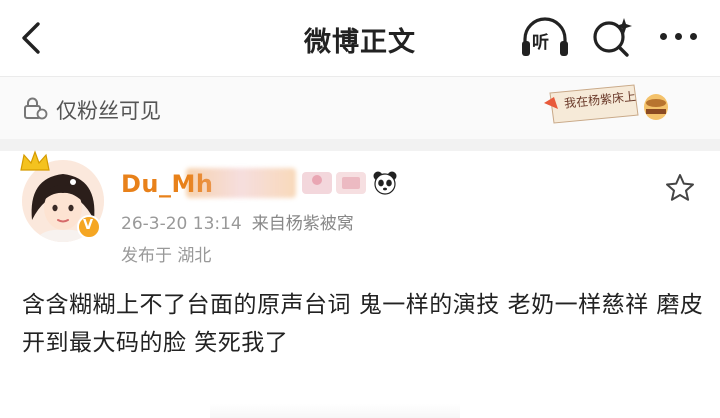  I want to click on decorative-sticker: 我在杨紫床上, so click(608, 104).